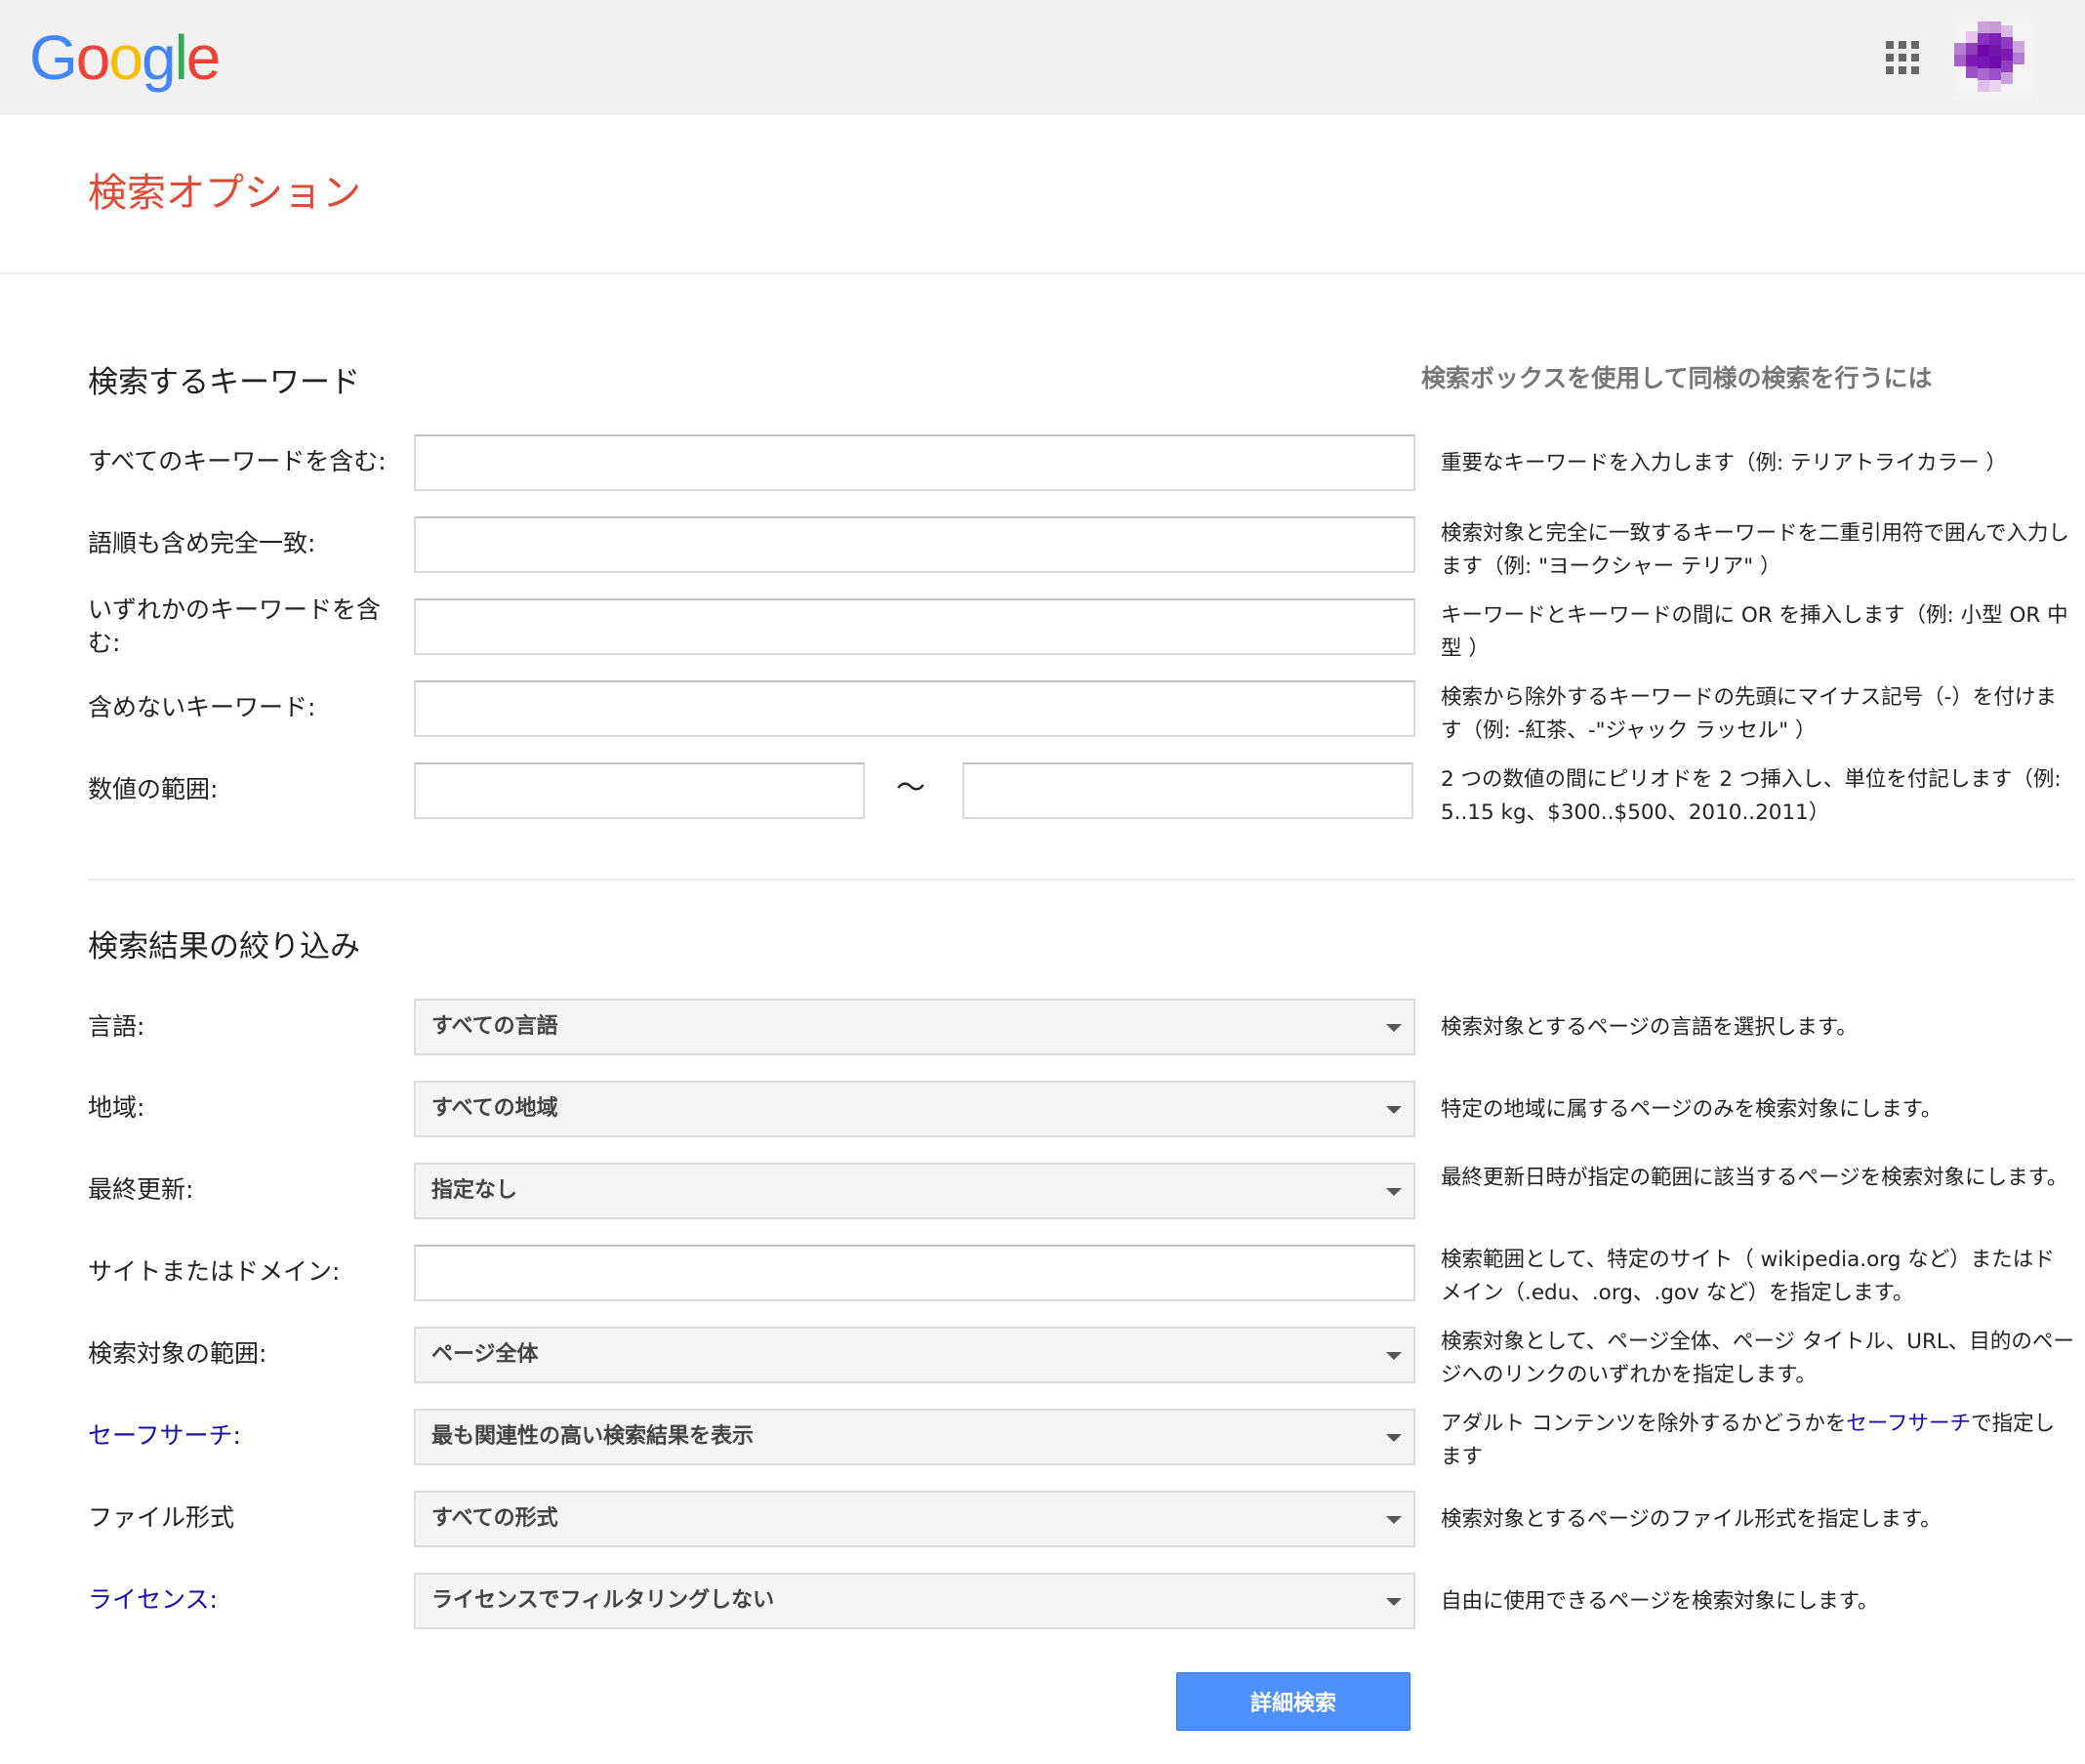 Image resolution: width=2085 pixels, height=1764 pixels. I want to click on safesearch-help-link: セーフサーチ, so click(1908, 1424).